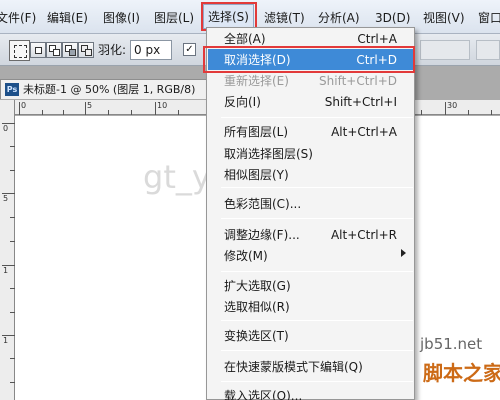  Describe the element at coordinates (24, 105) in the screenshot. I see `ruler-h-label: 0` at that location.